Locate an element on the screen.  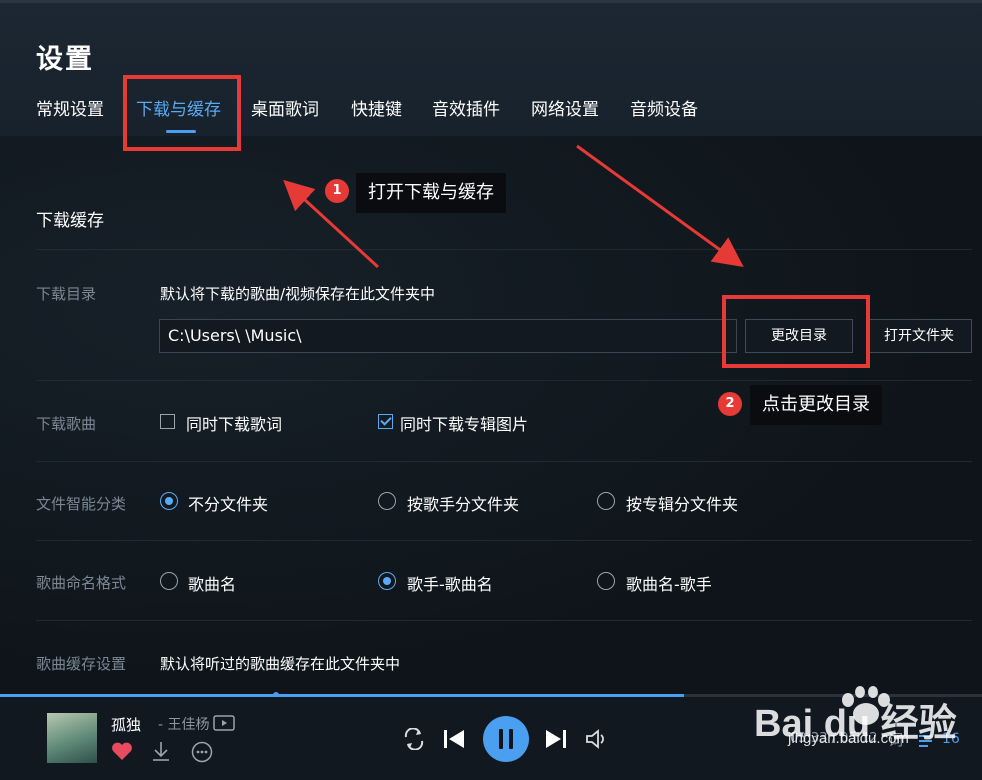
download-album-art-checkbox is located at coordinates (385, 421).